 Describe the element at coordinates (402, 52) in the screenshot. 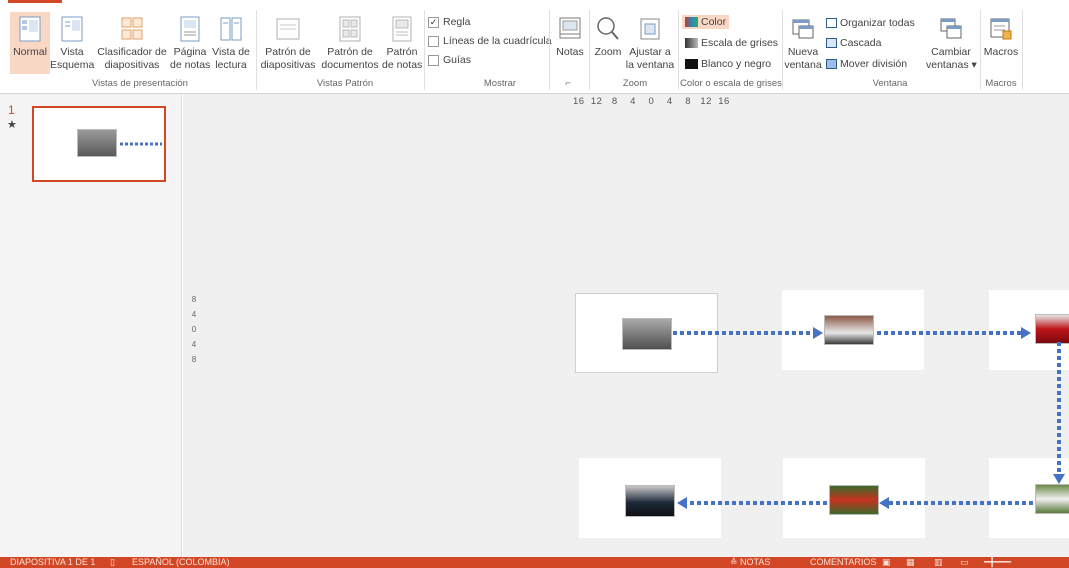

I see `notes-master-label-1: Patrón` at that location.